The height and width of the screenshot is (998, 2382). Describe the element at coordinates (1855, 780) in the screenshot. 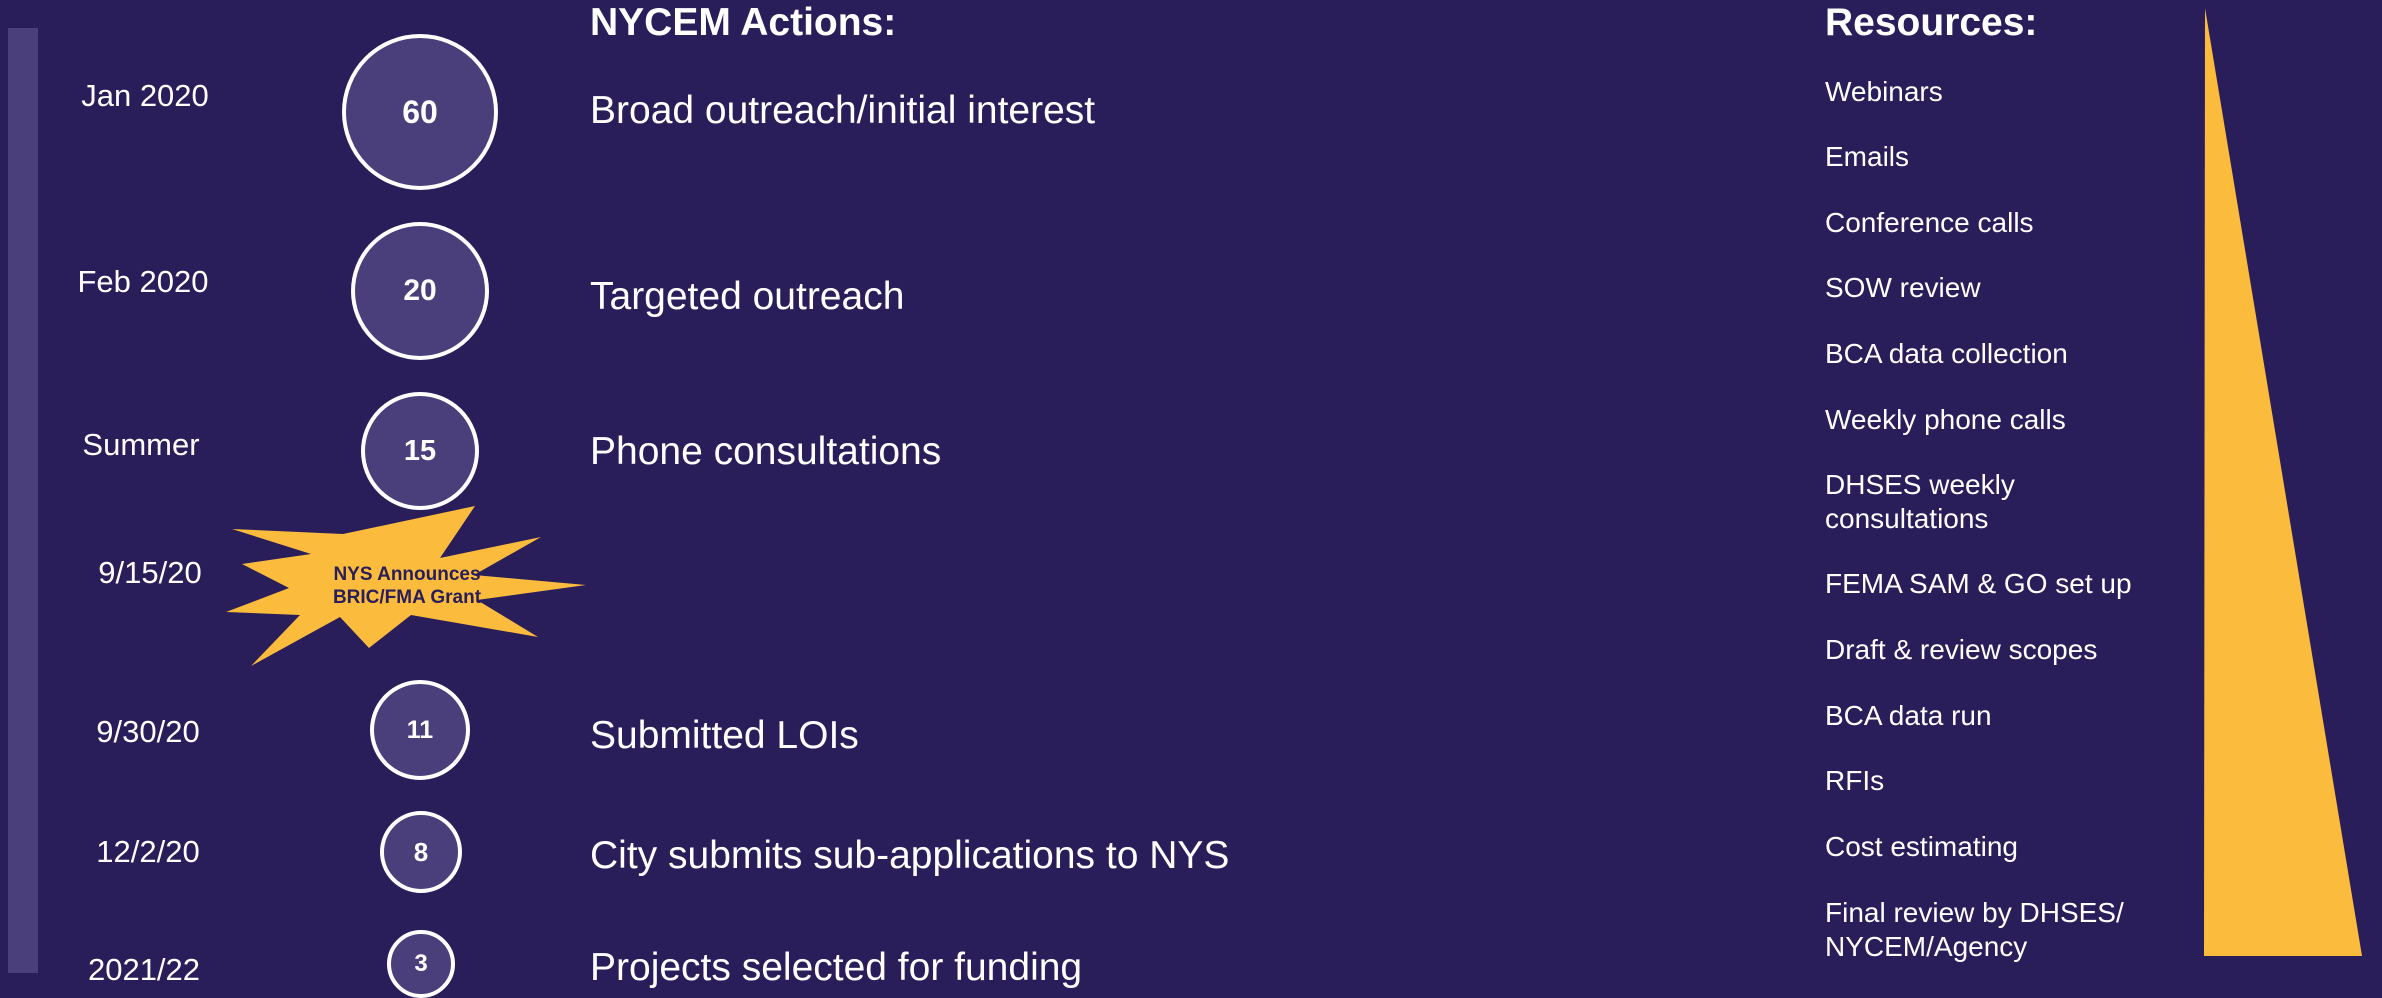

I see `resource-rfis: RFIs` at that location.